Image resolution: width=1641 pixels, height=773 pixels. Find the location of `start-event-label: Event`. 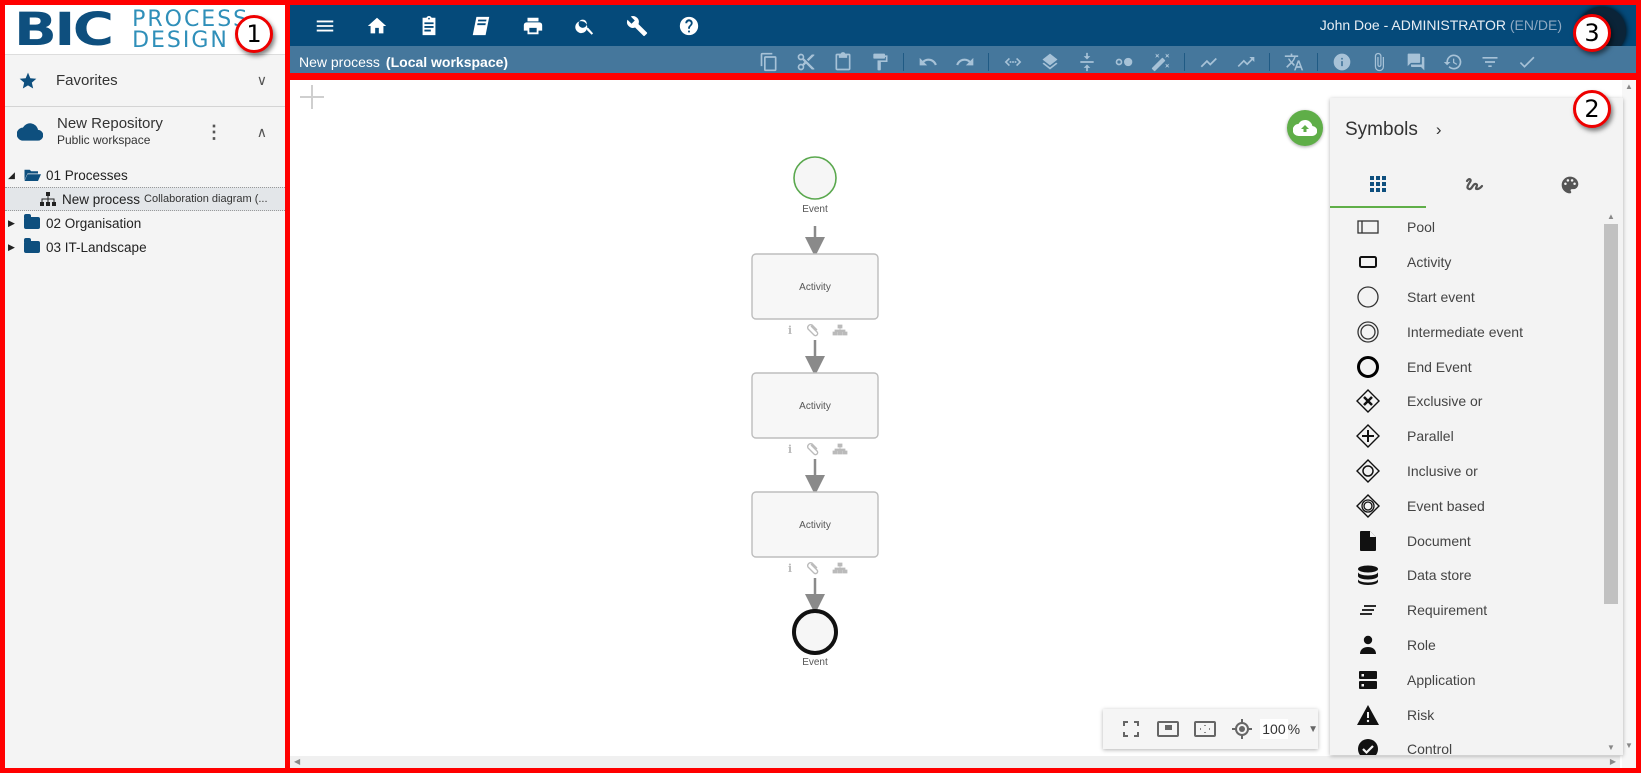

start-event-label: Event is located at coordinates (815, 209).